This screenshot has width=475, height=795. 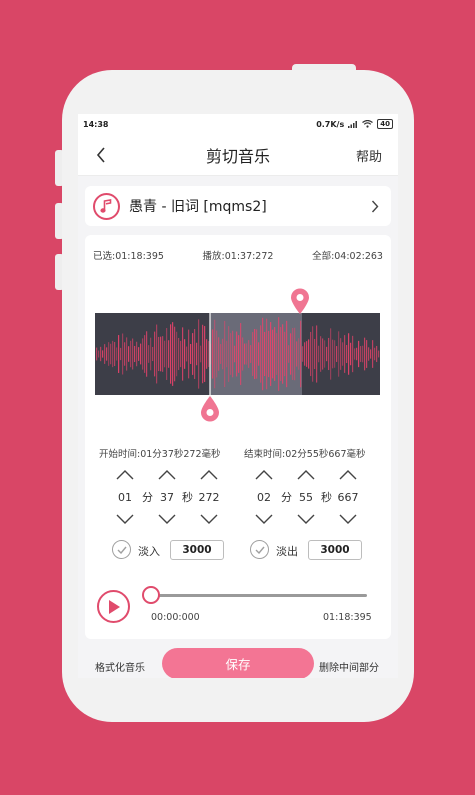 I want to click on start-seconds-spinner: 37, so click(x=167, y=497).